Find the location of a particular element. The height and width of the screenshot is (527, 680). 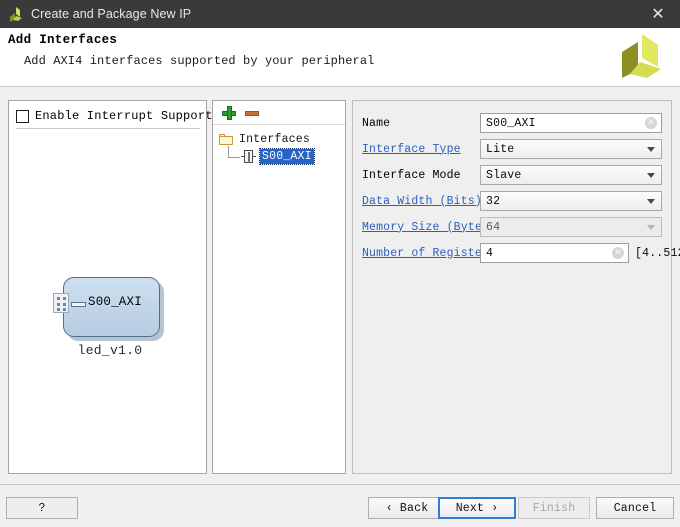

field-row-number-of-registers: Number of Registers 4 ✕ [4..512] is located at coordinates (521, 253).